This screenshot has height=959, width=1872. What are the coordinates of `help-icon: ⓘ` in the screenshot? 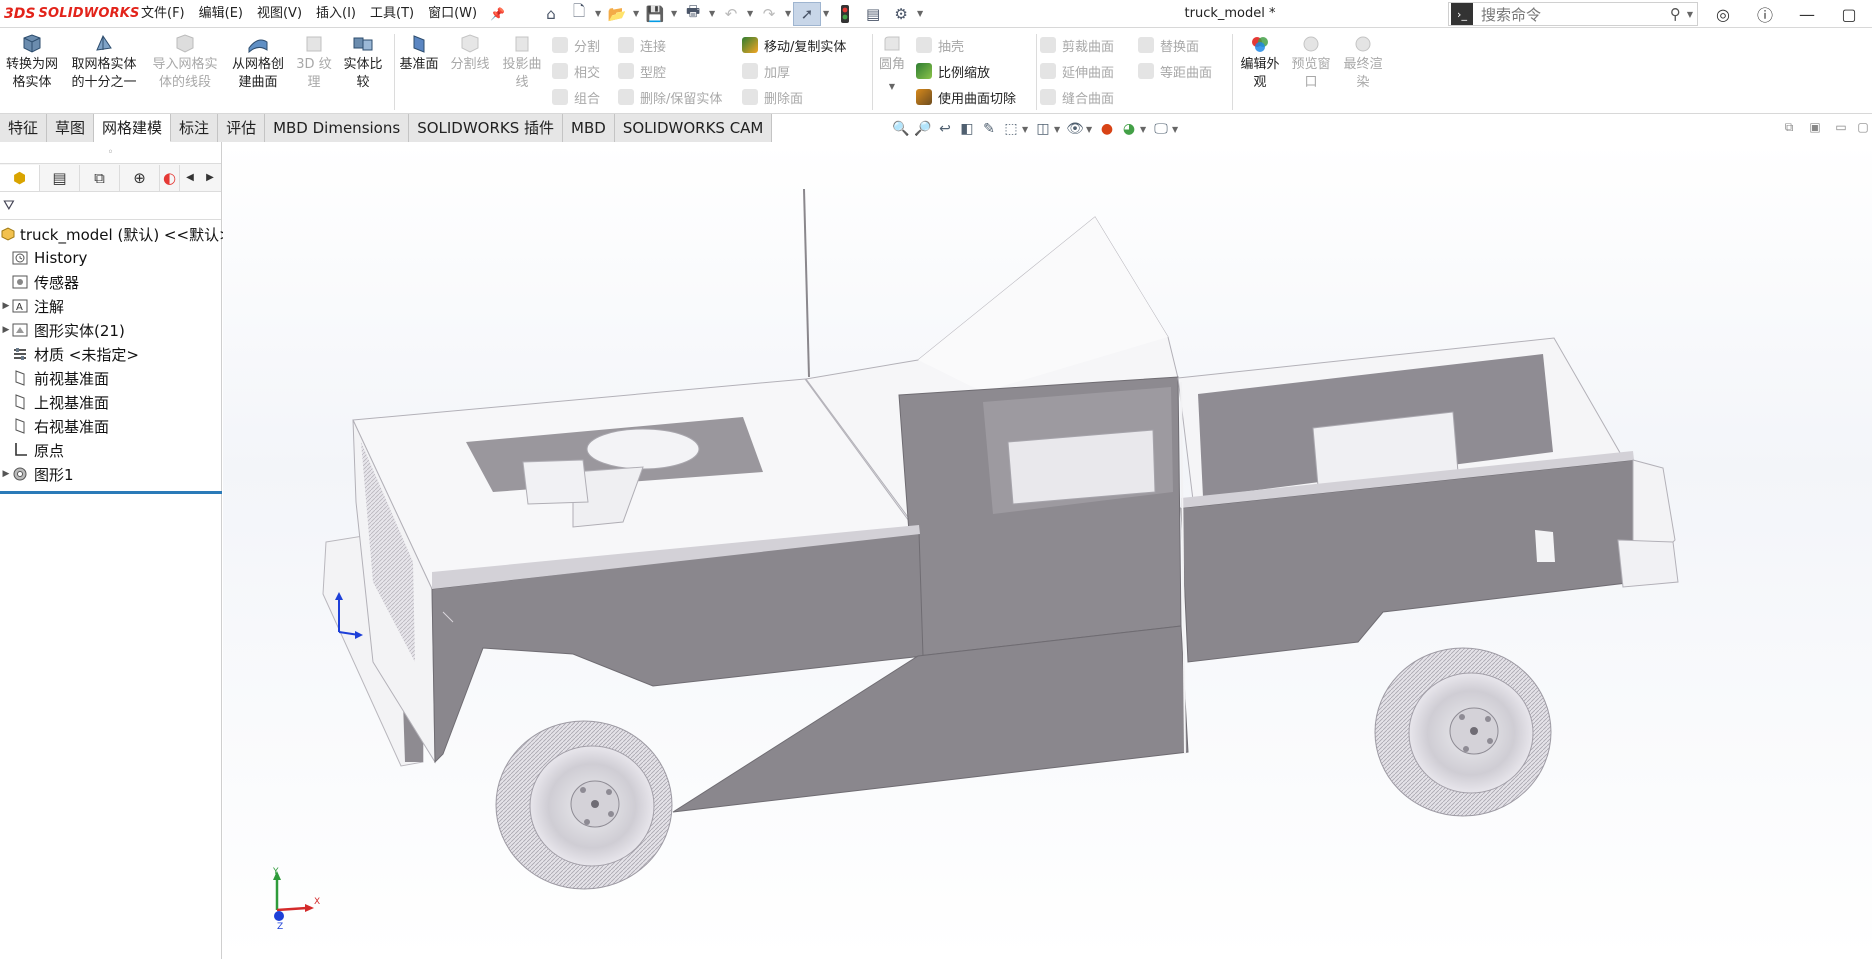 It's located at (1765, 14).